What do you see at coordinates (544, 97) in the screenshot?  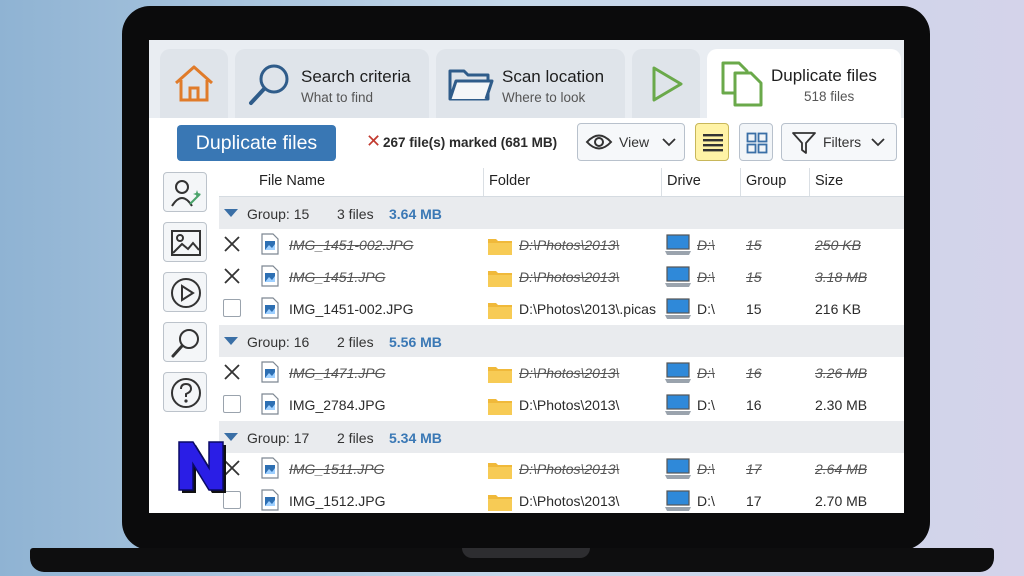 I see `tab-subtitle: Where to look` at bounding box center [544, 97].